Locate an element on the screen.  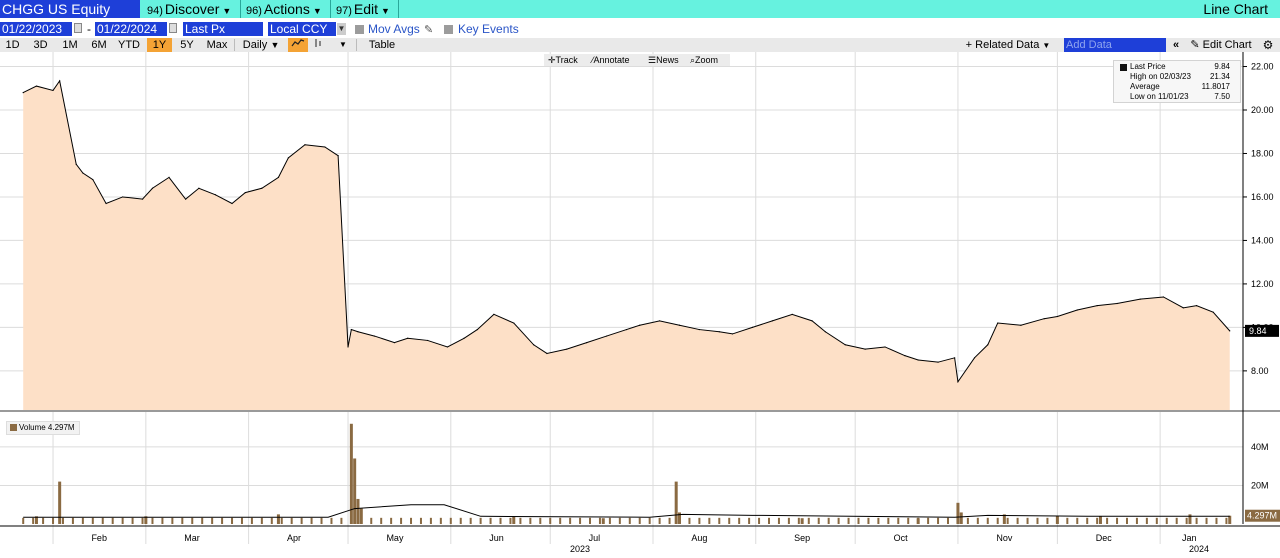
line-chart-icon is located at coordinates (298, 45).